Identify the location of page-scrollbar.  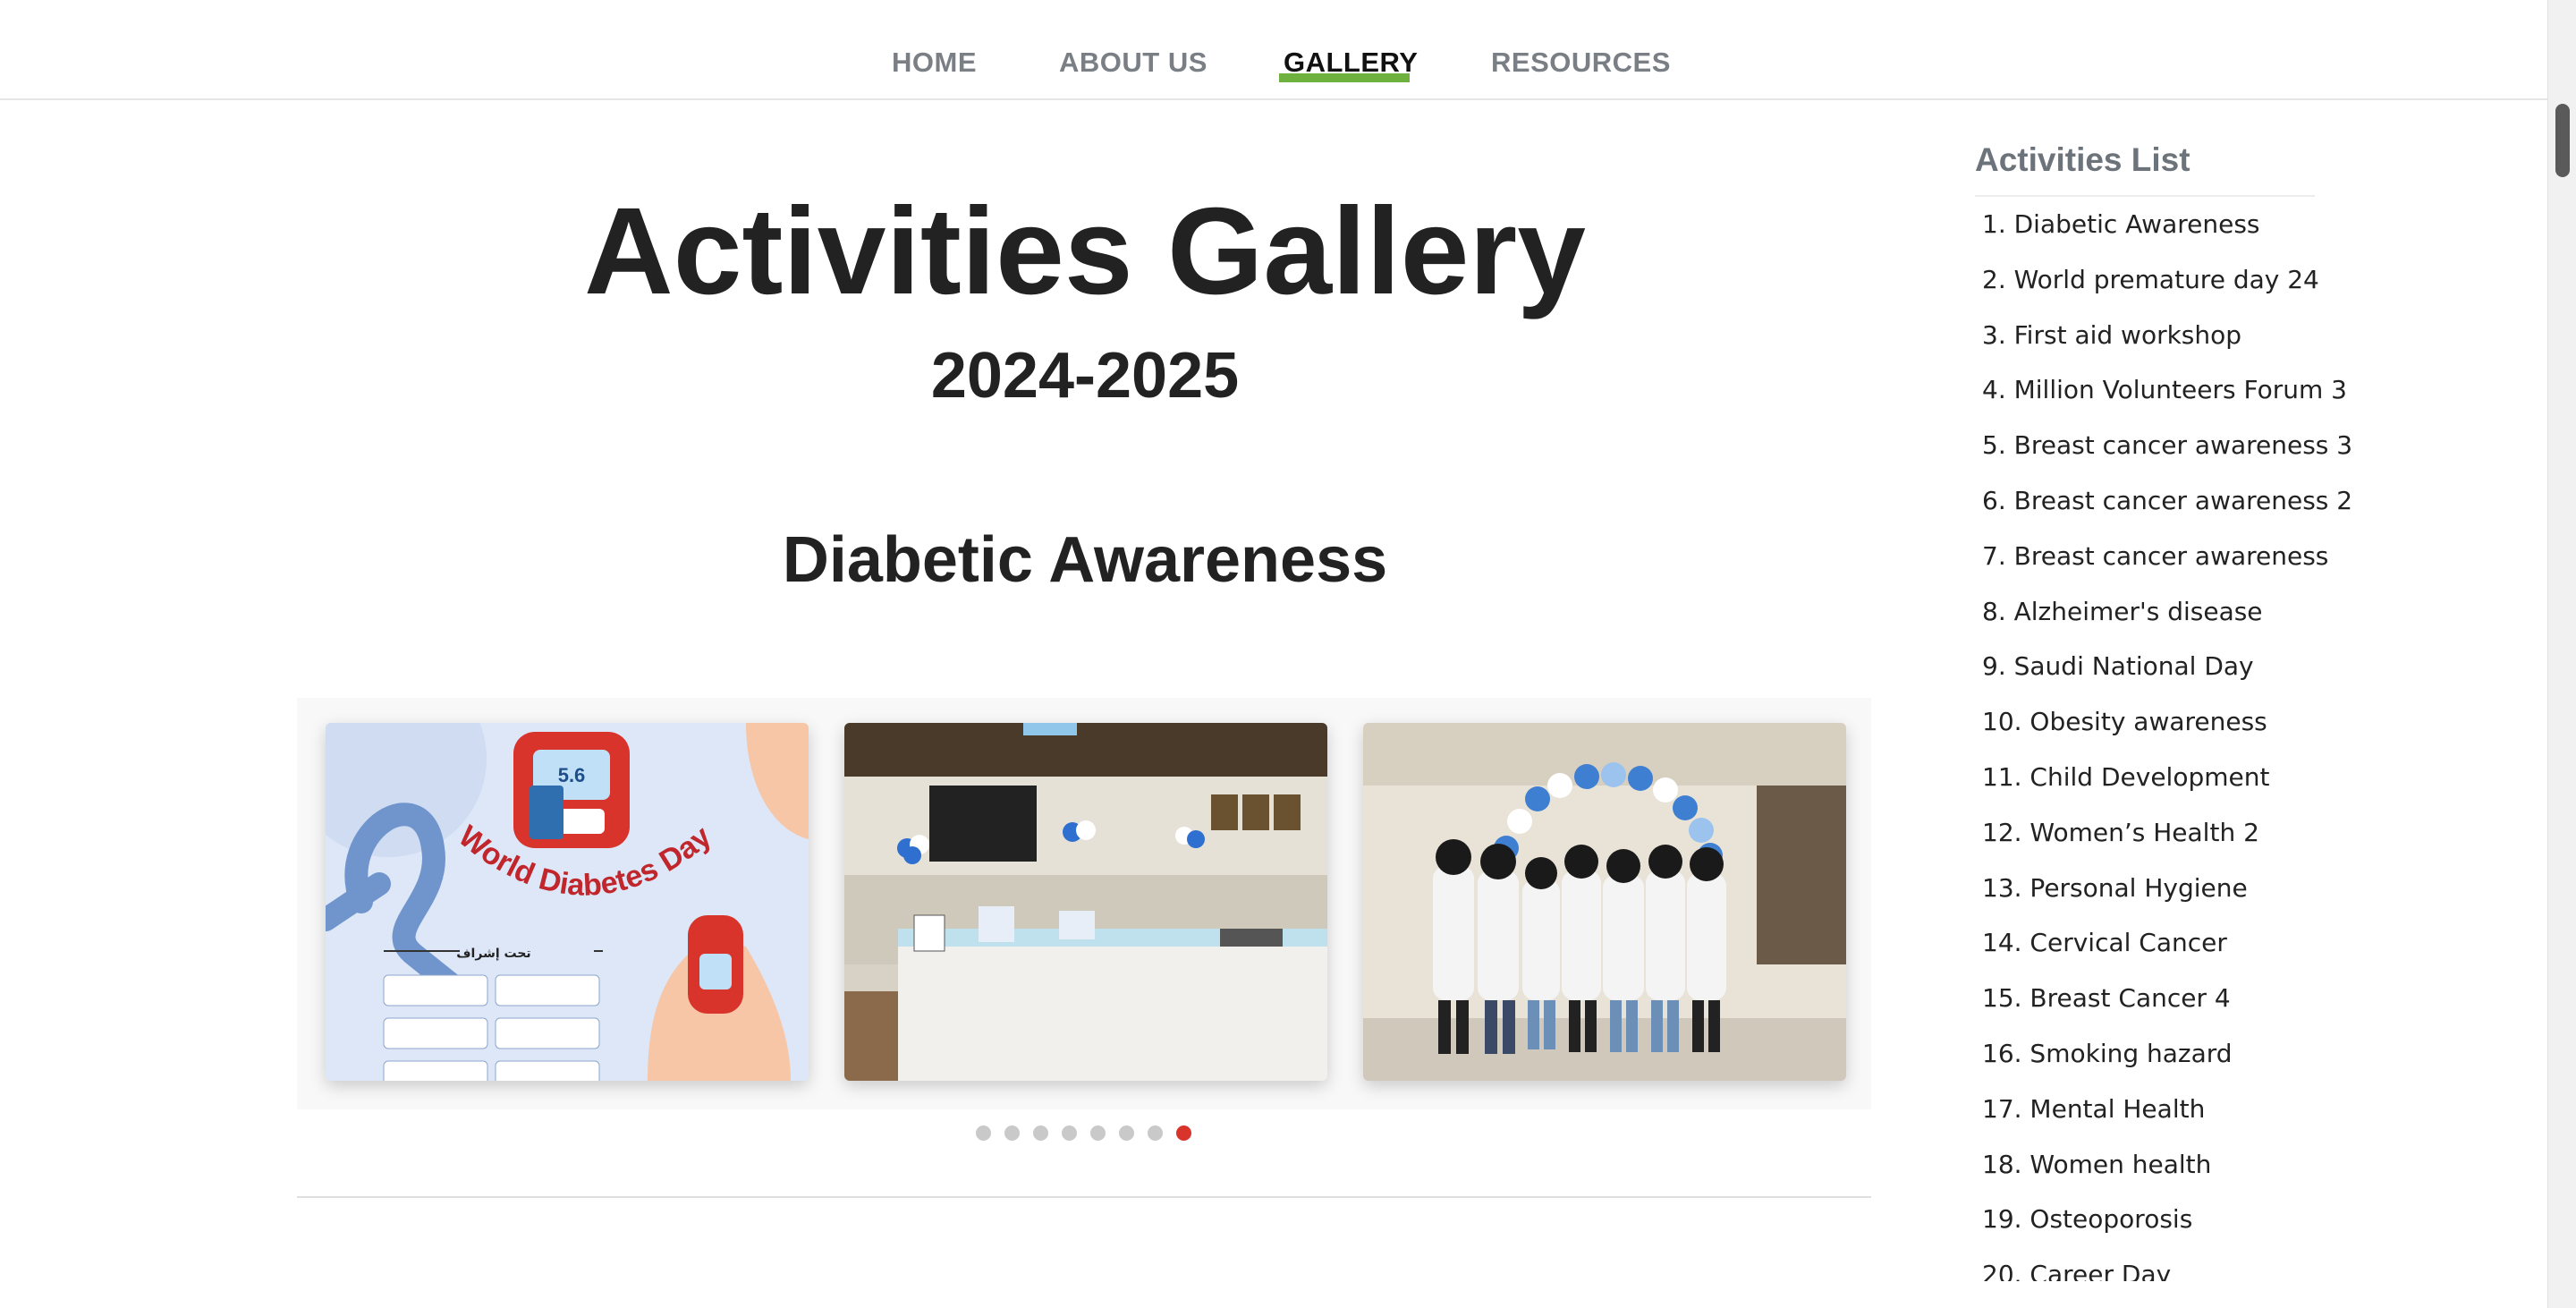
(2561, 654).